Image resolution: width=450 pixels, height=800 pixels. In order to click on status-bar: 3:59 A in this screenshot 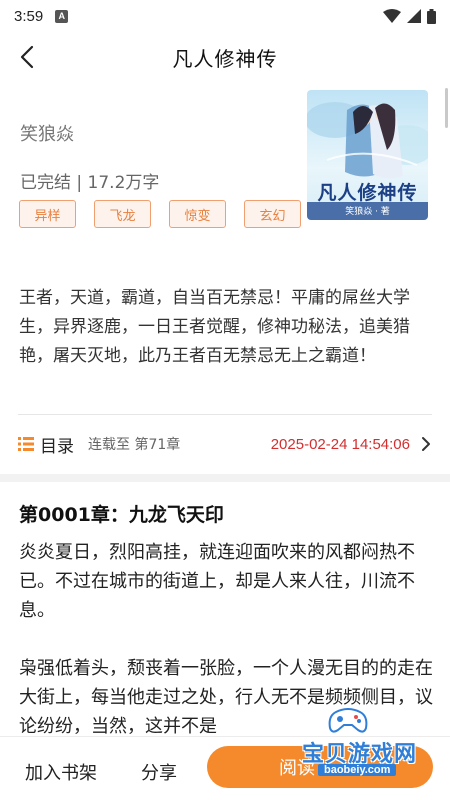, I will do `click(225, 16)`.